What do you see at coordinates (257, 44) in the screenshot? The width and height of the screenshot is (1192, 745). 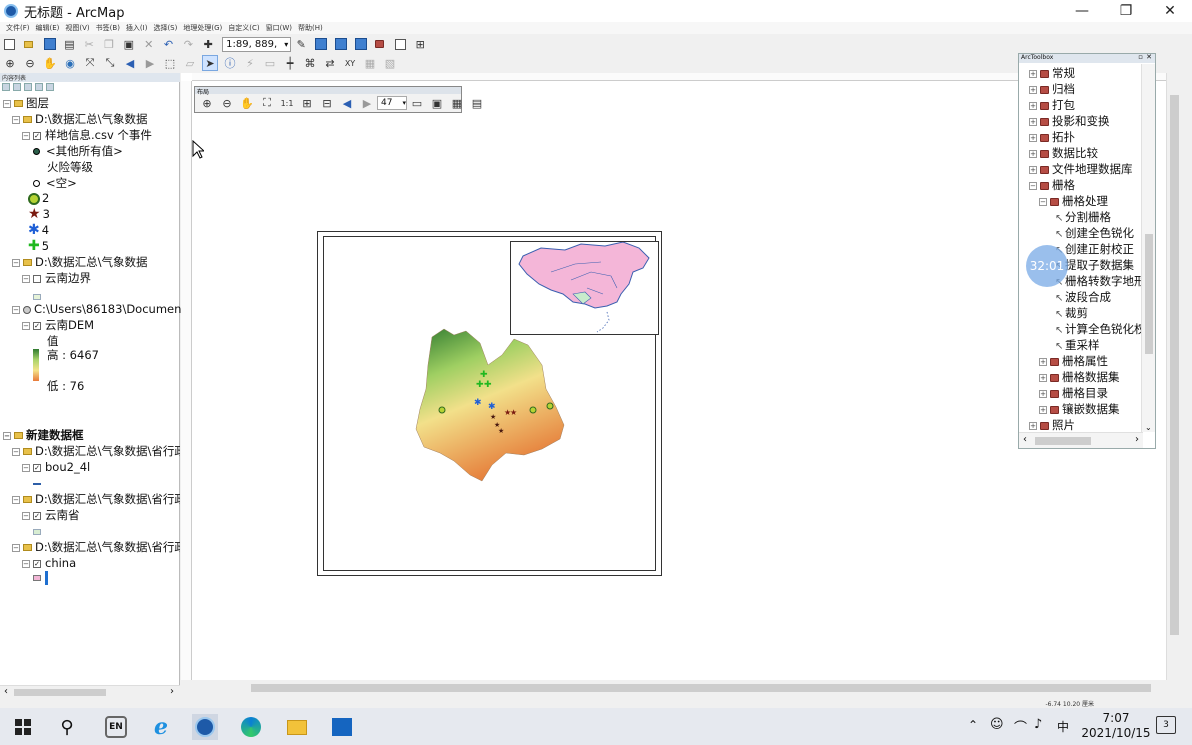 I see `map-scale-input: 1:89, 889, ▾` at bounding box center [257, 44].